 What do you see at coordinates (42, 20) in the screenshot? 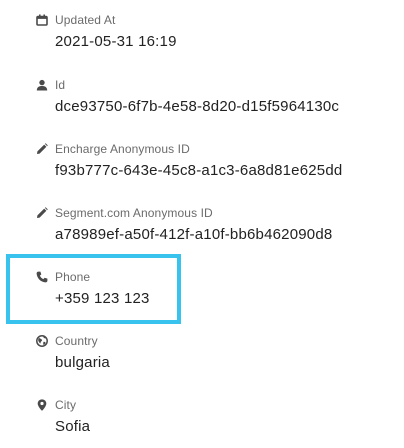
I see `calendar-icon` at bounding box center [42, 20].